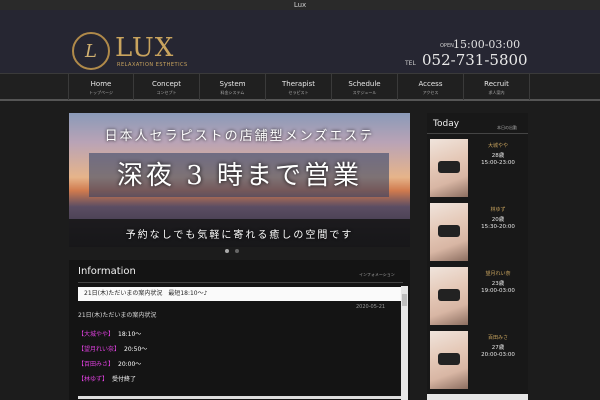 This screenshot has width=600, height=400. Describe the element at coordinates (232, 251) in the screenshot. I see `slider-dots` at that location.